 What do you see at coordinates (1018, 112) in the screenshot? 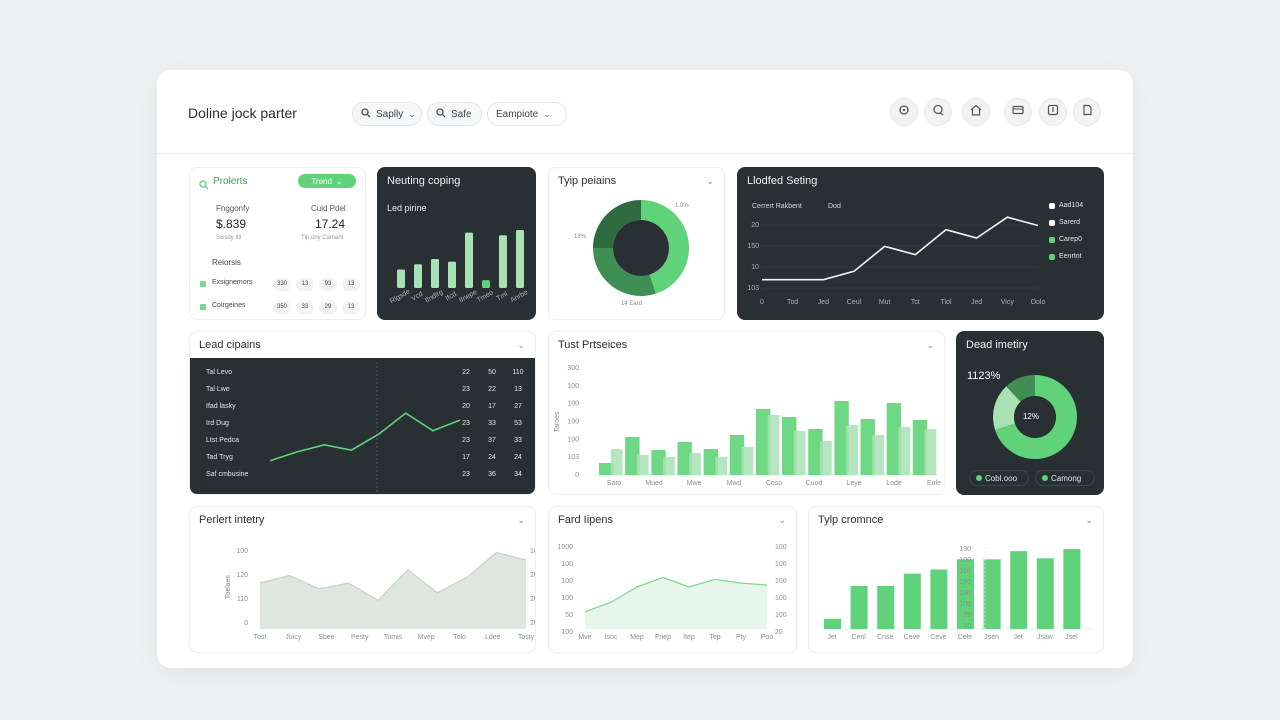
I see `card-button` at bounding box center [1018, 112].